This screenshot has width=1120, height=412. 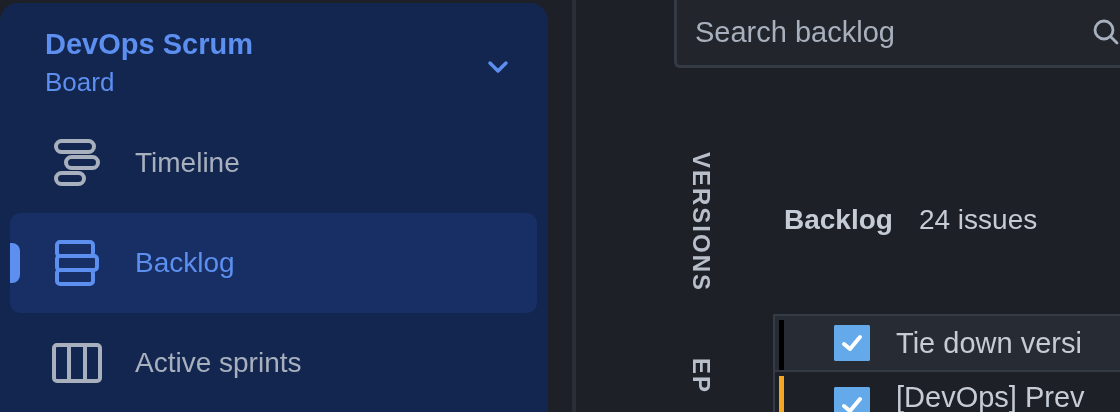 I want to click on board-name: Board, so click(x=80, y=82).